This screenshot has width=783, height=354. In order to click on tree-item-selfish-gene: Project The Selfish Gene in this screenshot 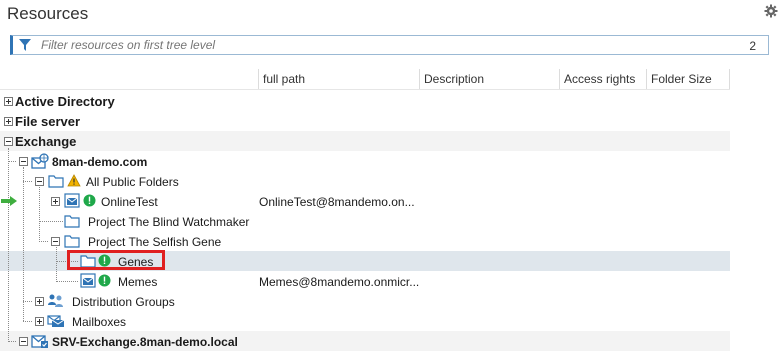, I will do `click(154, 242)`.